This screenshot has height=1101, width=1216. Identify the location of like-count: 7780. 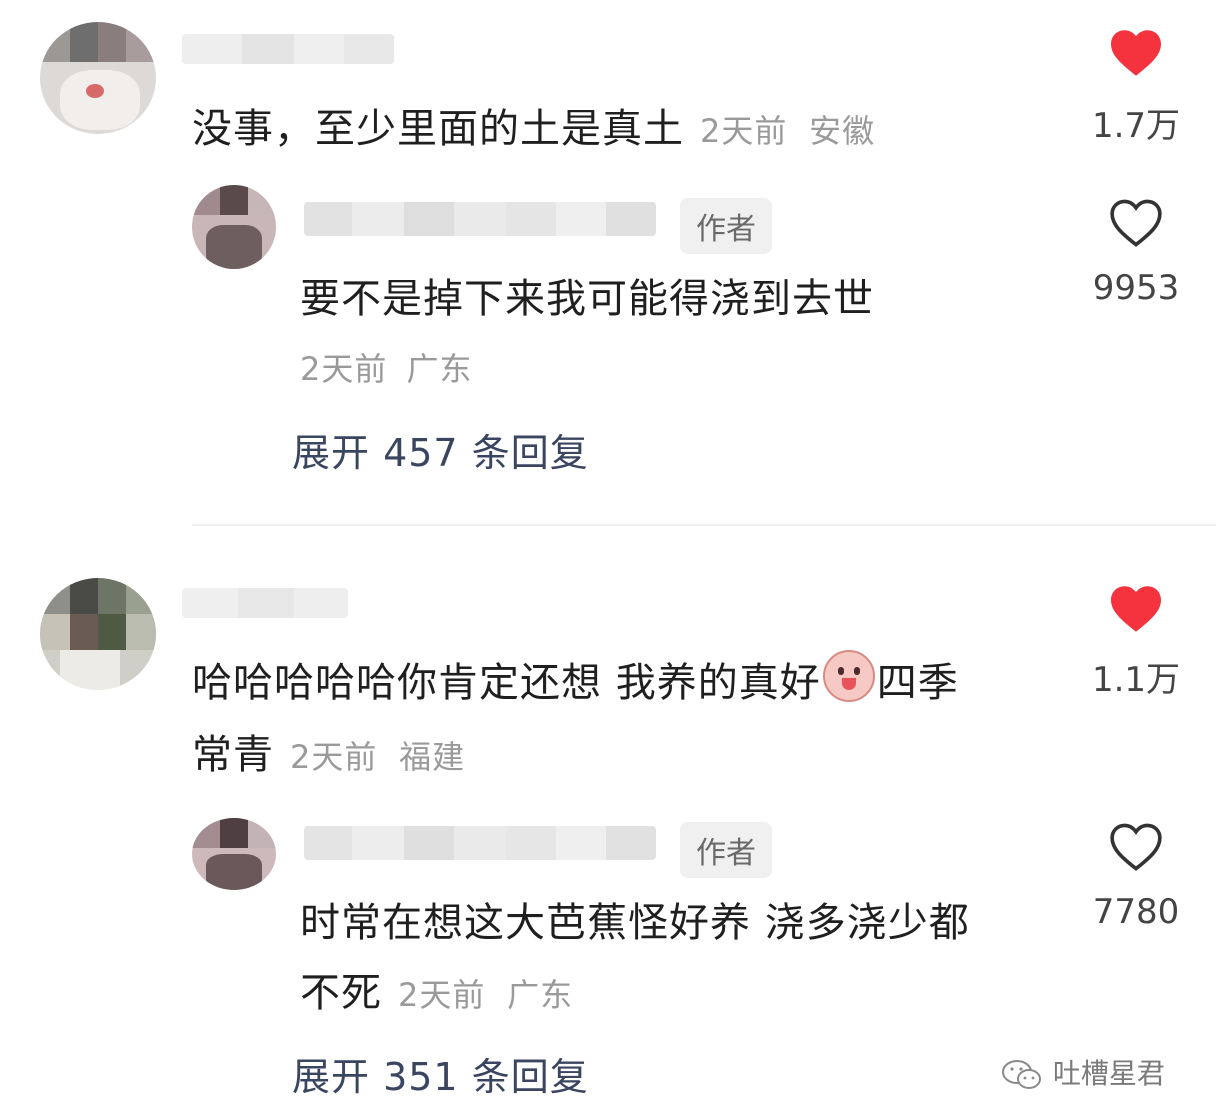
(1136, 912).